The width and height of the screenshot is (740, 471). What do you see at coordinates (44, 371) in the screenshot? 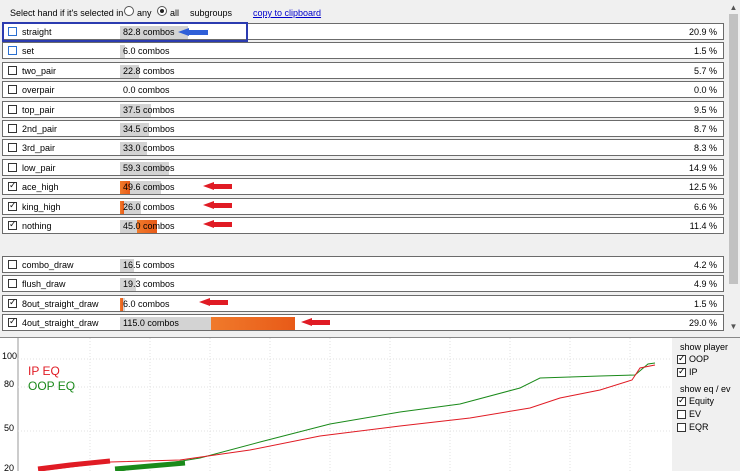
I see `ip-eq-legend: IP EQ` at bounding box center [44, 371].